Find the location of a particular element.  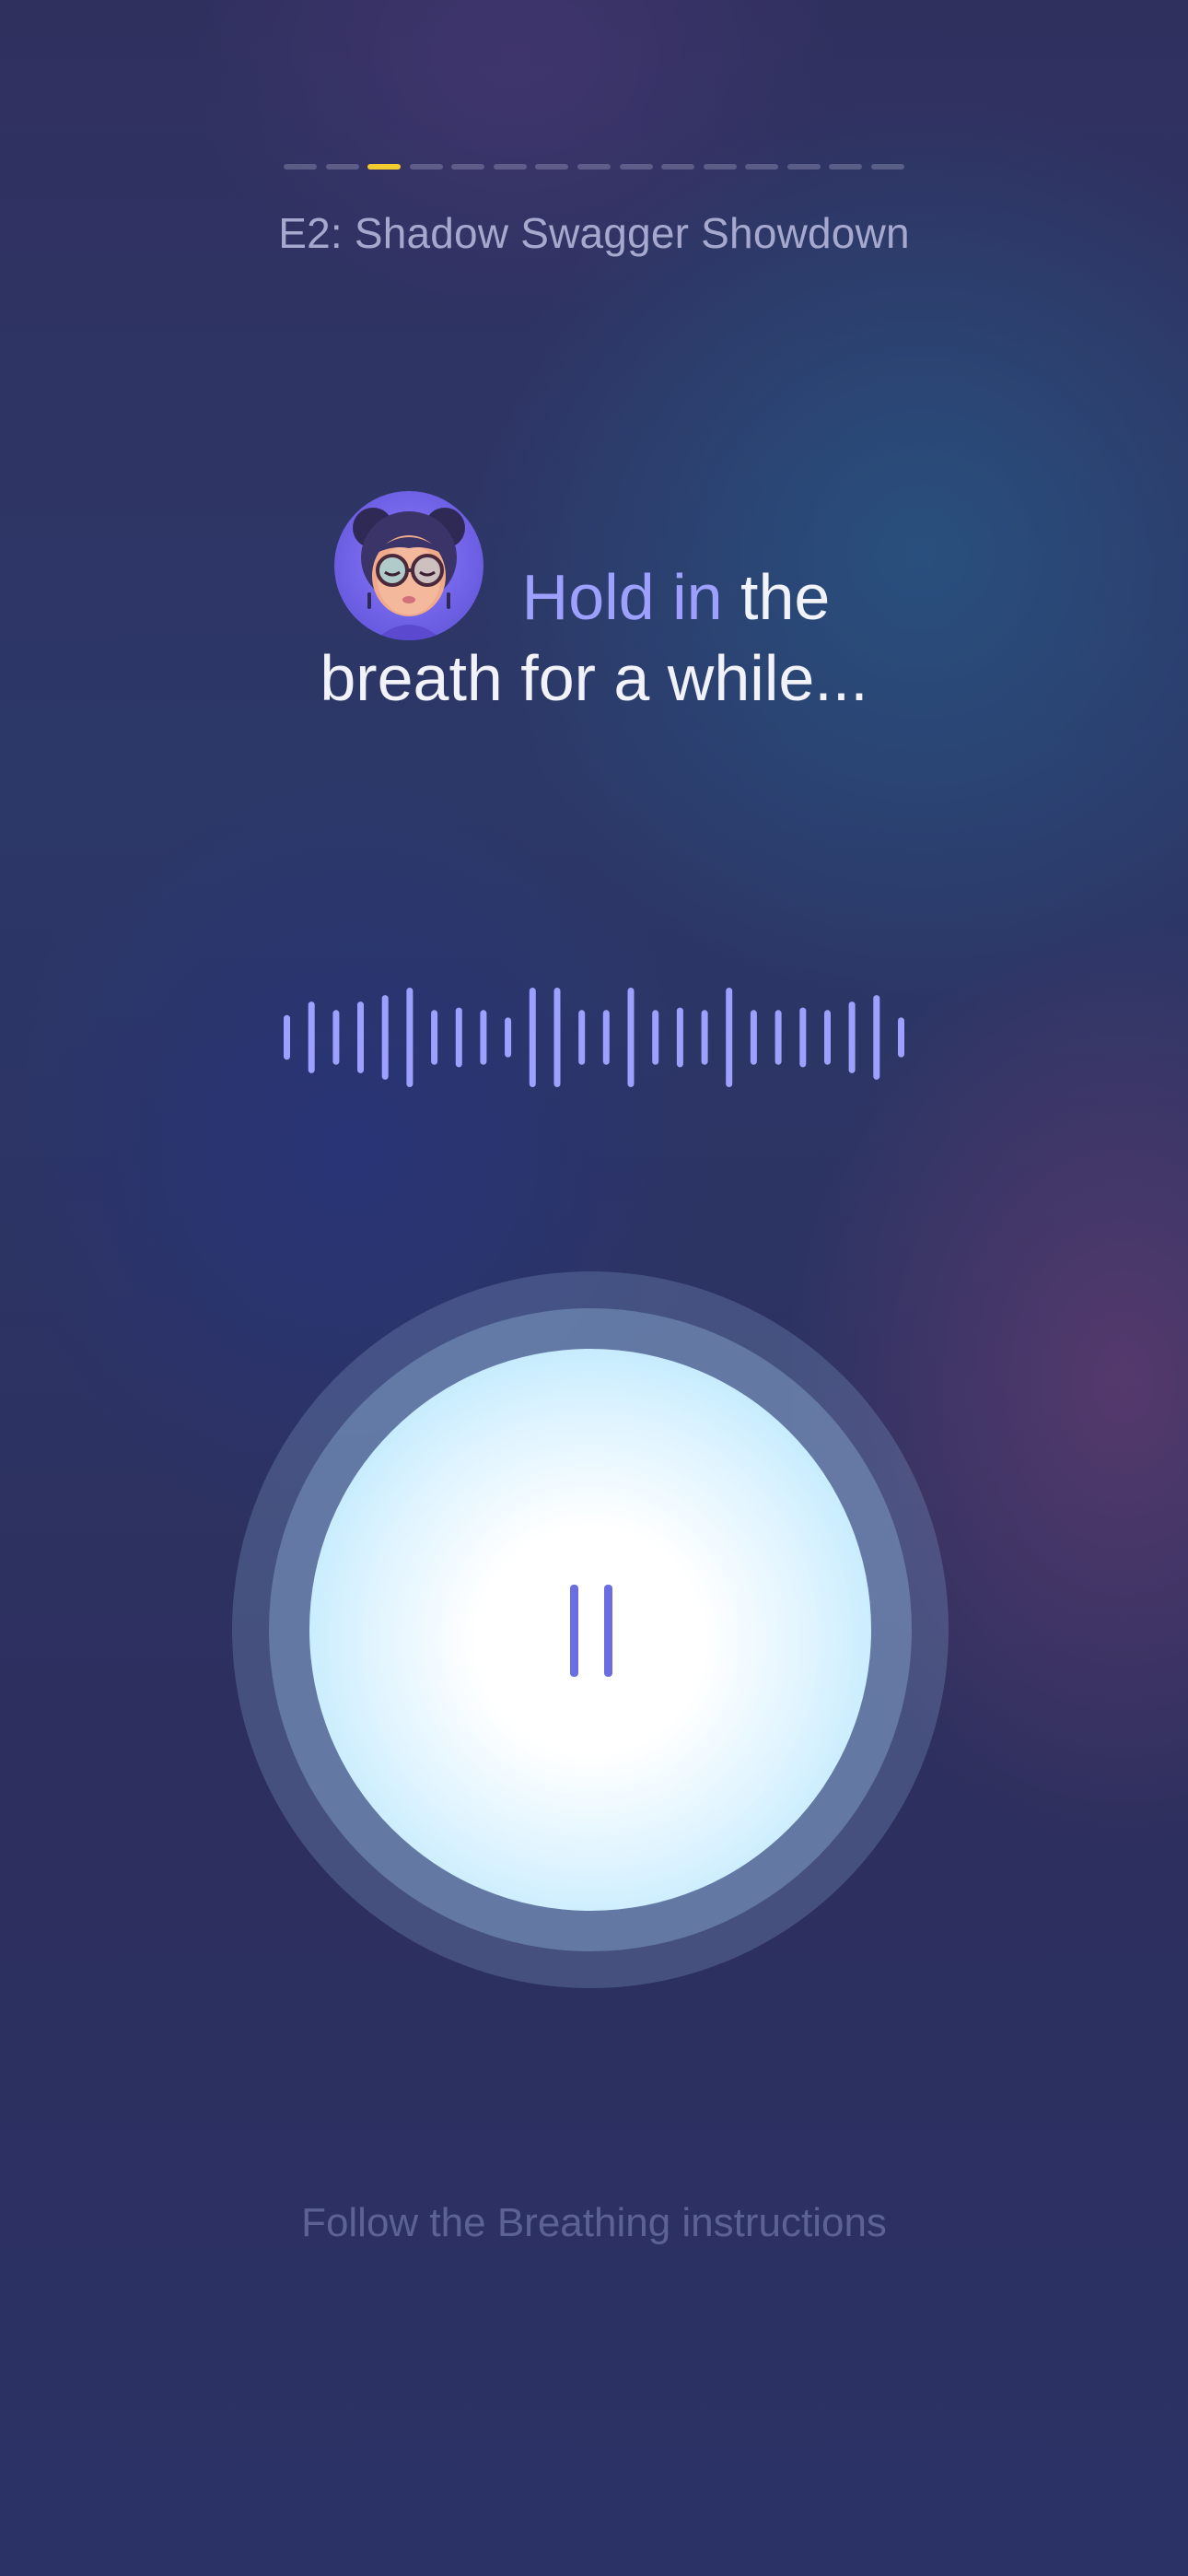

episode-progress-bar is located at coordinates (594, 167).